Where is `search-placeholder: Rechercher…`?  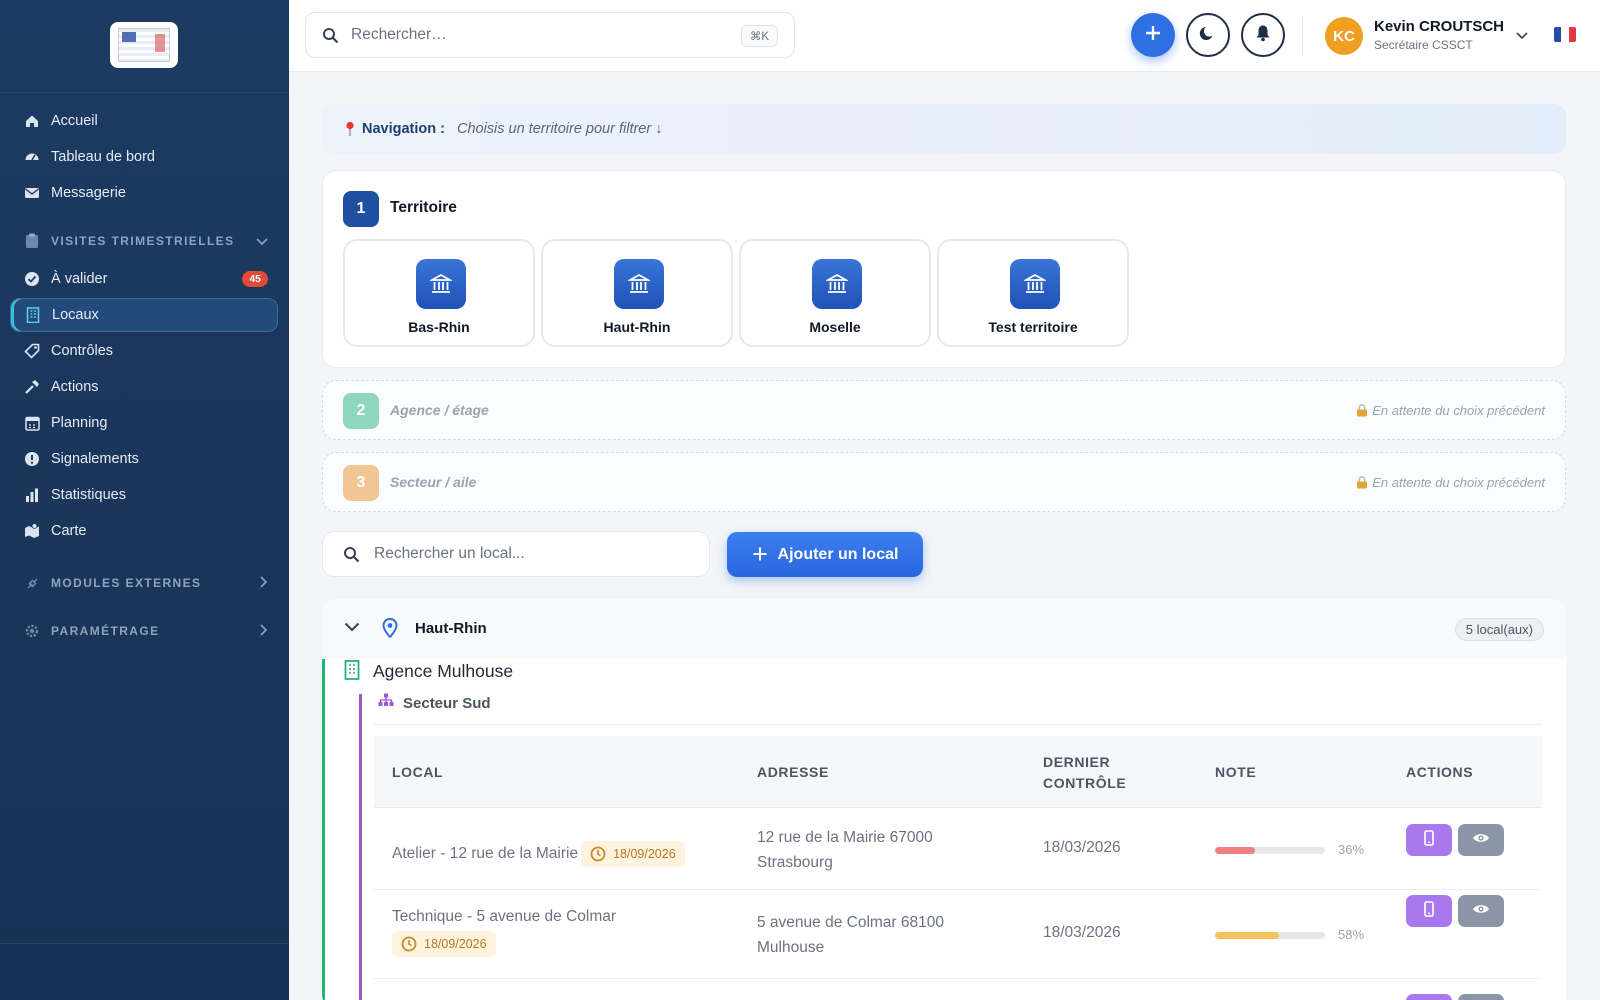 search-placeholder: Rechercher… is located at coordinates (399, 34).